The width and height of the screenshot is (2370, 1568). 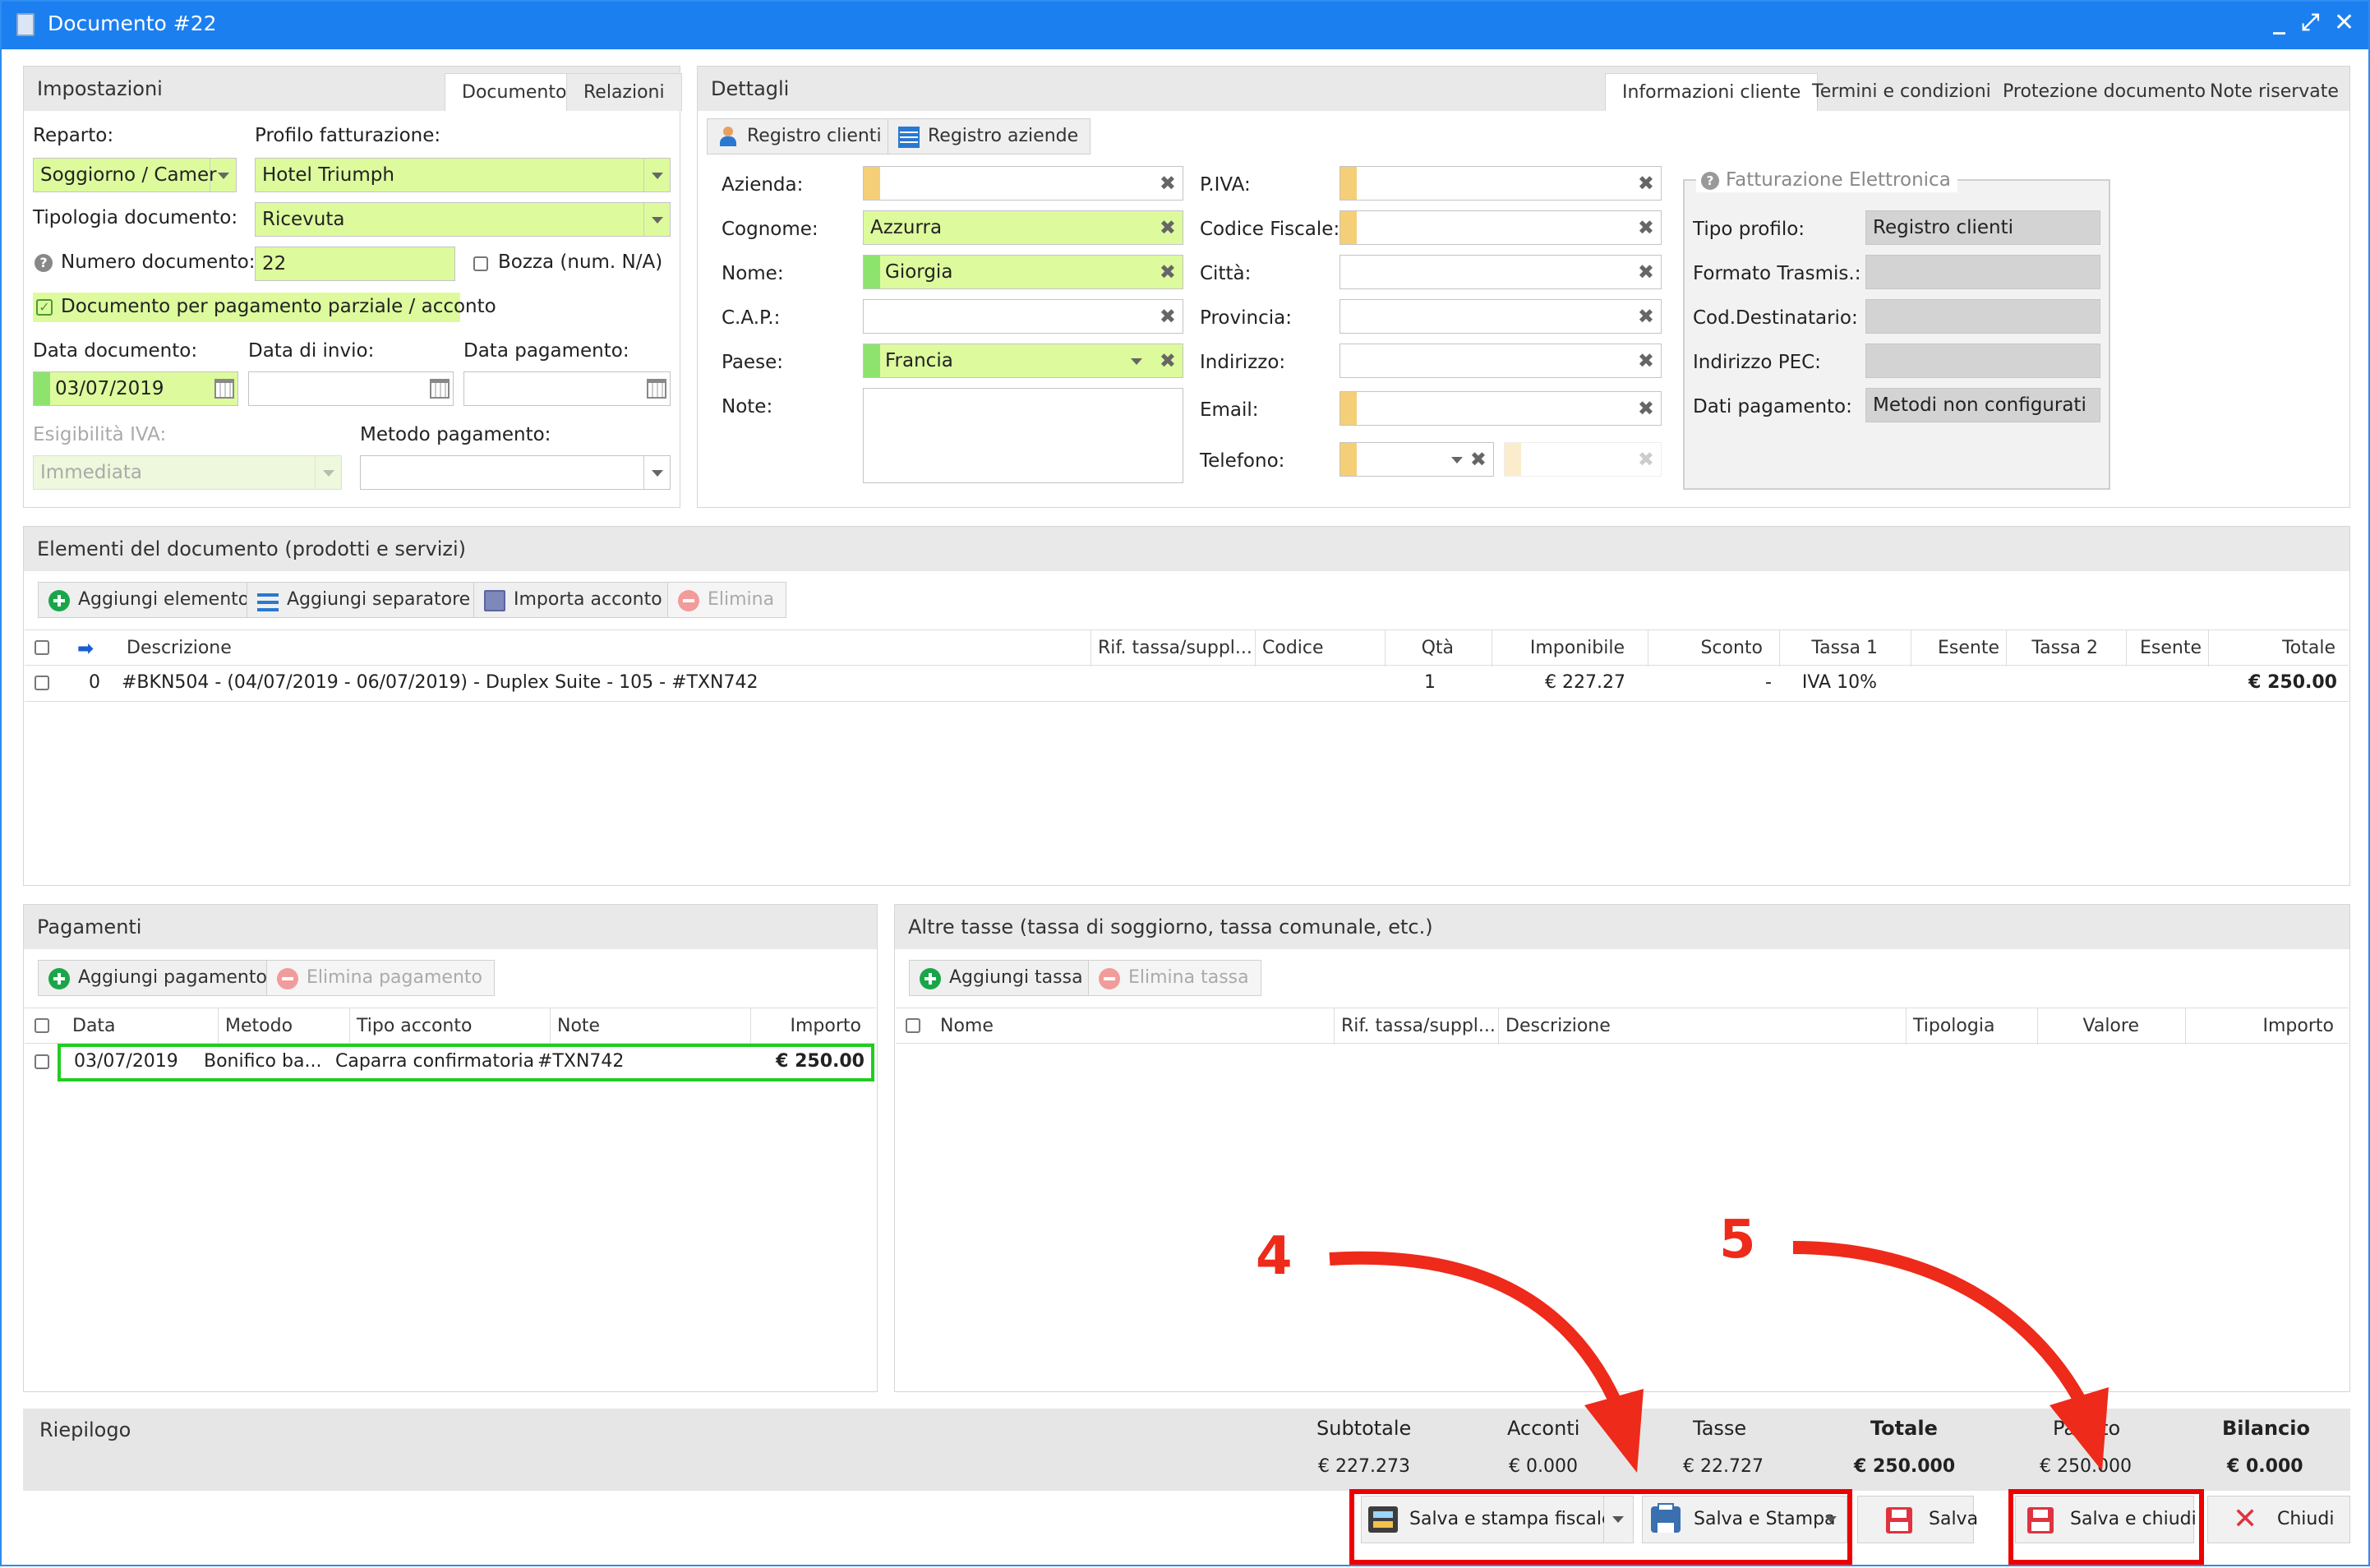 I want to click on annotation-arrows, so click(x=1719, y=1357).